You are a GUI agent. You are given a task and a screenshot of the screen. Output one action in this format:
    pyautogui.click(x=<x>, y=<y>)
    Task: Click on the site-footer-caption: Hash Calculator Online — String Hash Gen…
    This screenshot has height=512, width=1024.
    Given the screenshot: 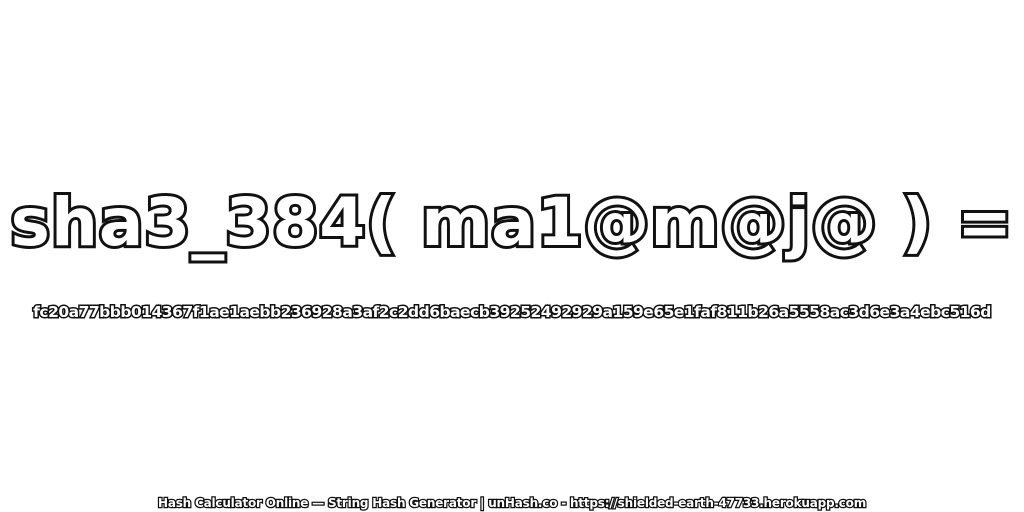 What is the action you would take?
    pyautogui.click(x=512, y=503)
    